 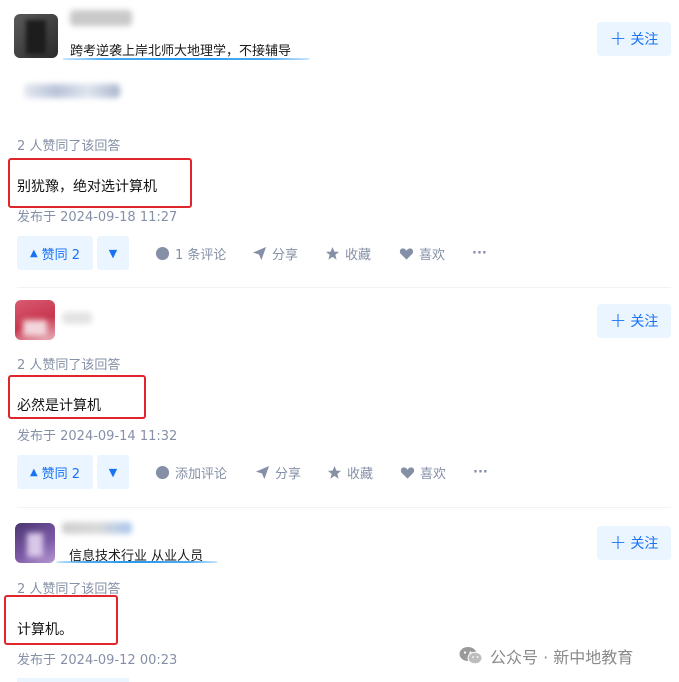 I want to click on publish-time: 发布于 2024-09-18 11:27, so click(x=97, y=217).